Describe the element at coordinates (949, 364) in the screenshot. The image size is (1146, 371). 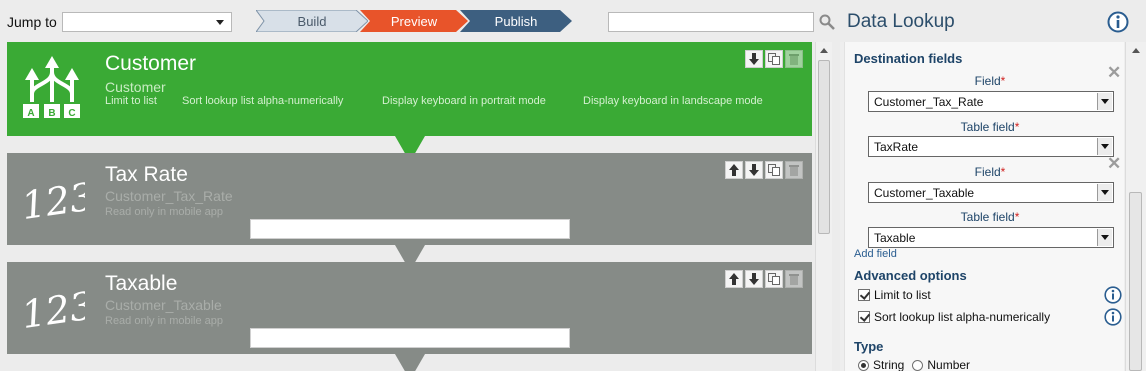
I see `type-number-label: Number` at that location.